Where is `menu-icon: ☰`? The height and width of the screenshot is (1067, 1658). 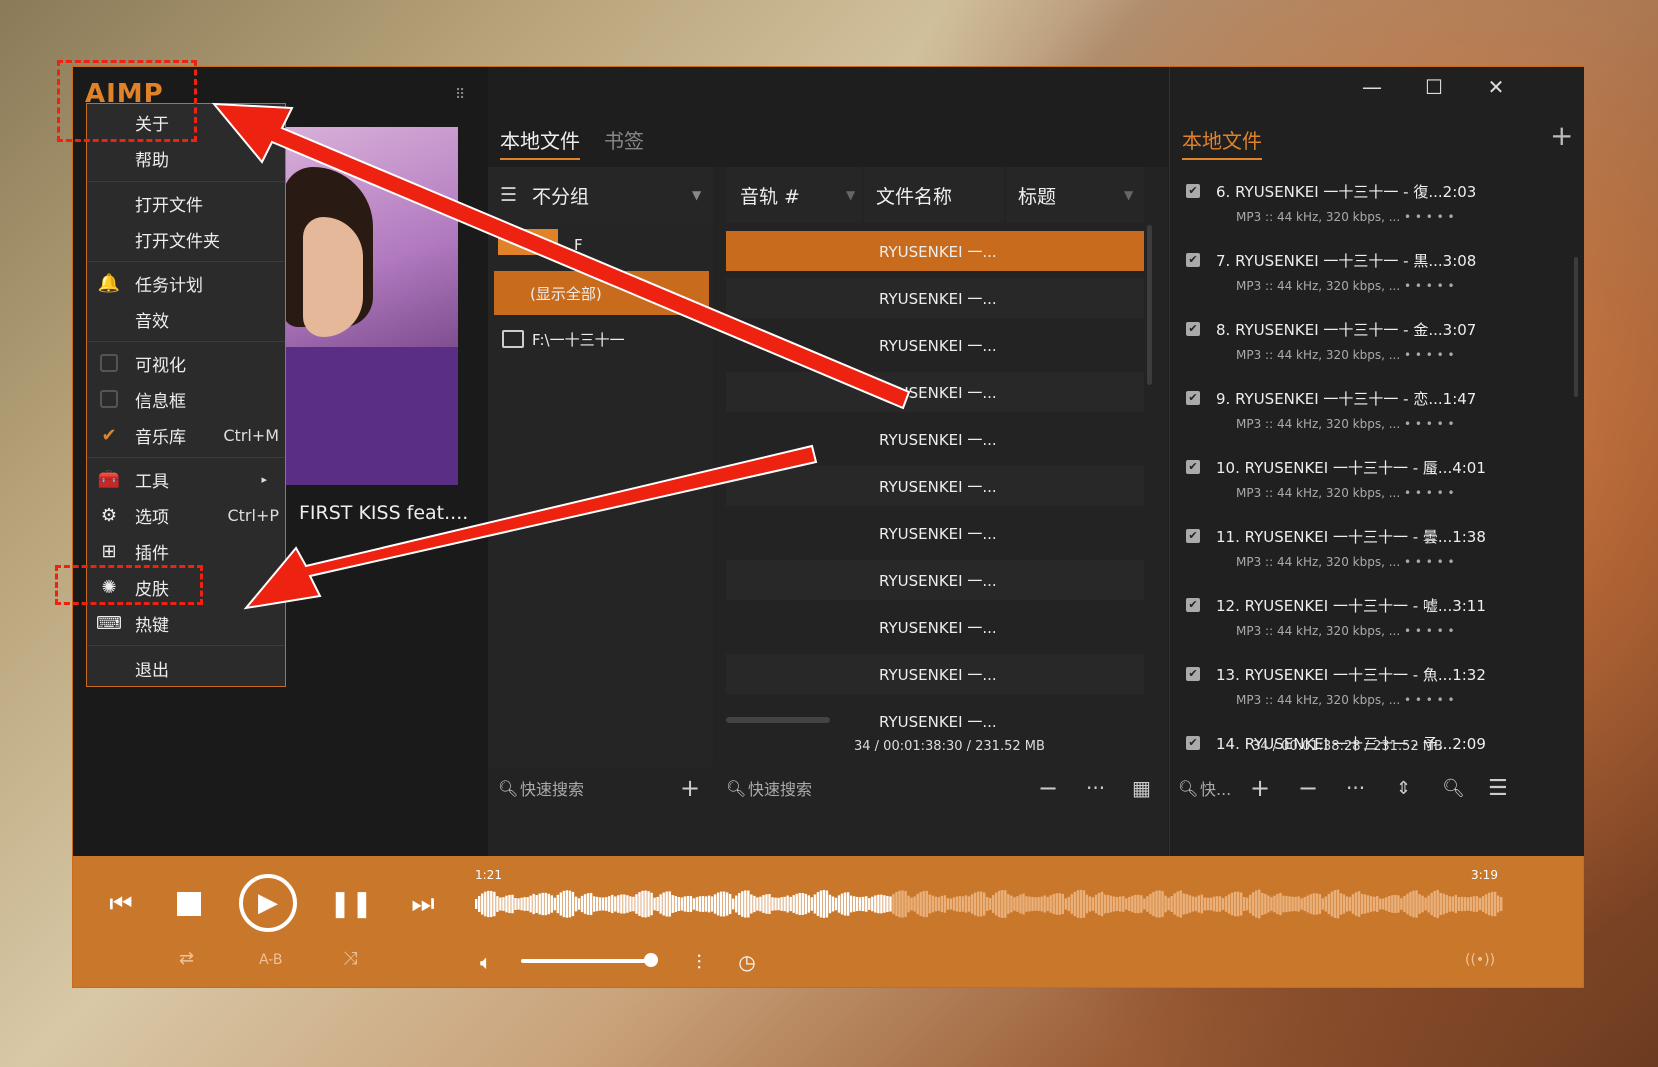
menu-icon: ☰ is located at coordinates (1498, 788).